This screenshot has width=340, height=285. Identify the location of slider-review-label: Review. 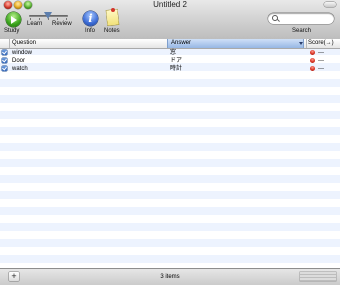
(62, 24).